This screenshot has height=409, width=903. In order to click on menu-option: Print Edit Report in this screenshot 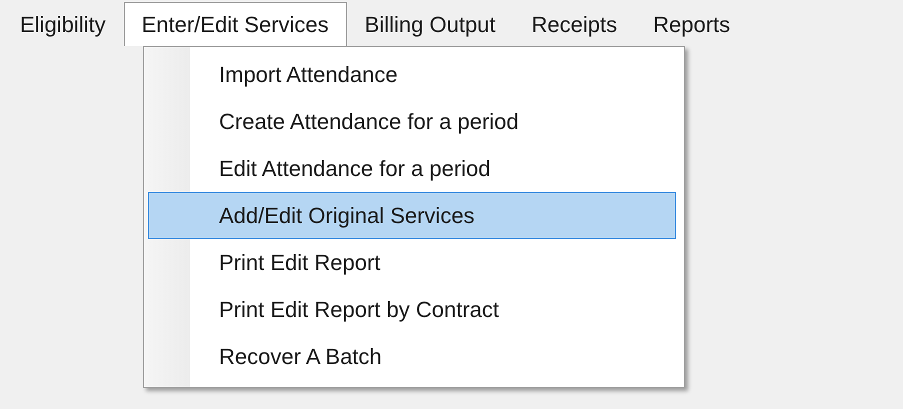, I will do `click(412, 262)`.